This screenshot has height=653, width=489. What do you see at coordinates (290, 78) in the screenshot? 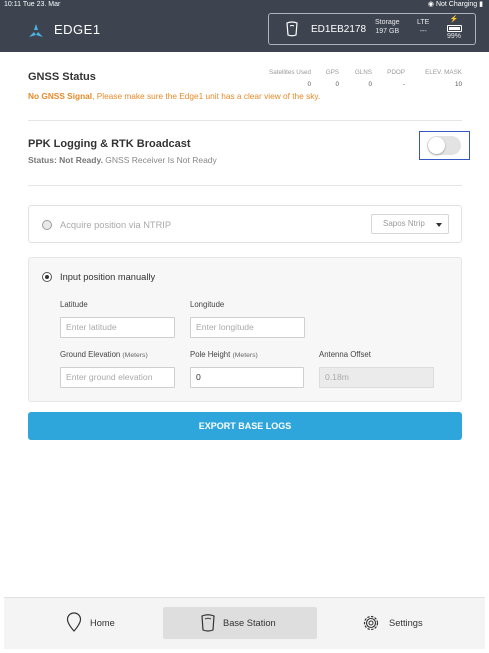
I see `stat-satellites-used: Satellites Used 0` at bounding box center [290, 78].